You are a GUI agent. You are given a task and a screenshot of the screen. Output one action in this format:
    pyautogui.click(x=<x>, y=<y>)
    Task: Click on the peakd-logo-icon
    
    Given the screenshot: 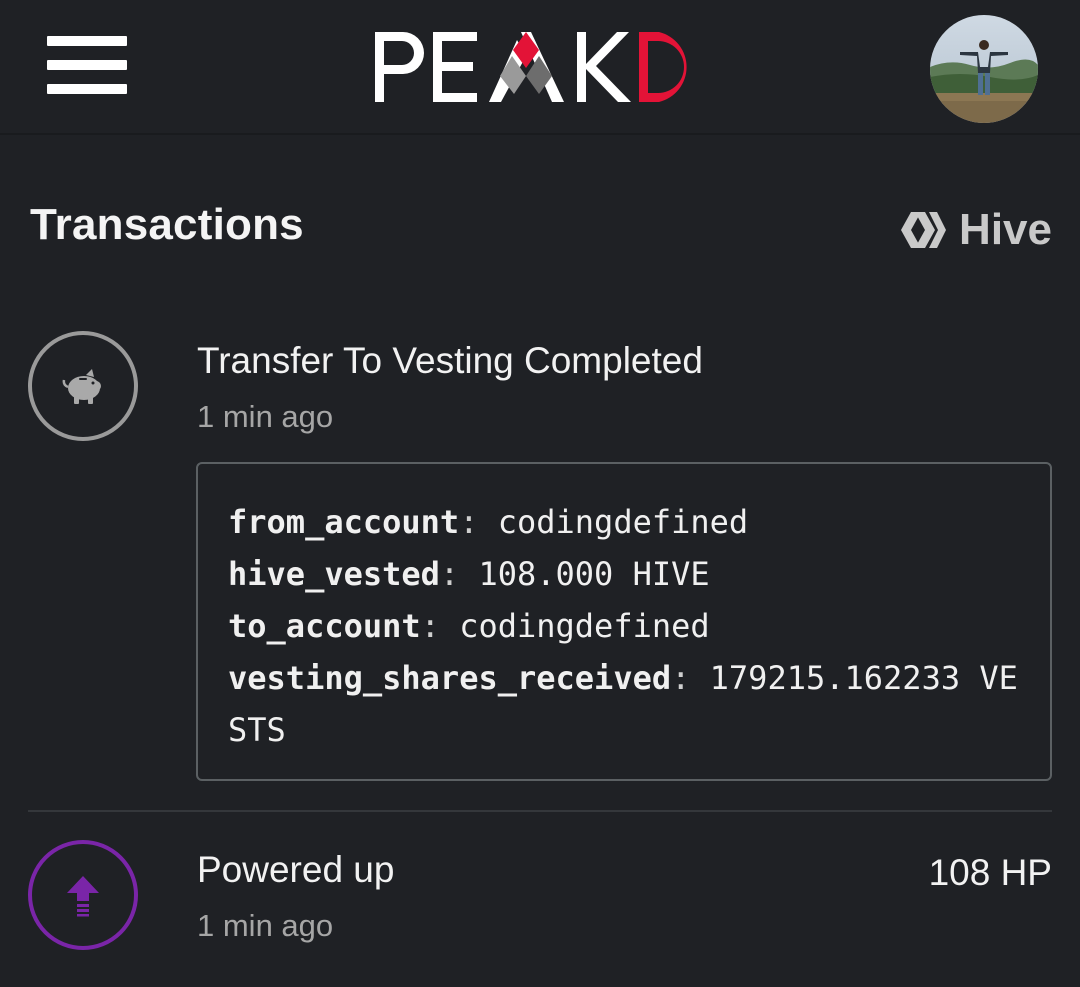 What is the action you would take?
    pyautogui.click(x=531, y=67)
    